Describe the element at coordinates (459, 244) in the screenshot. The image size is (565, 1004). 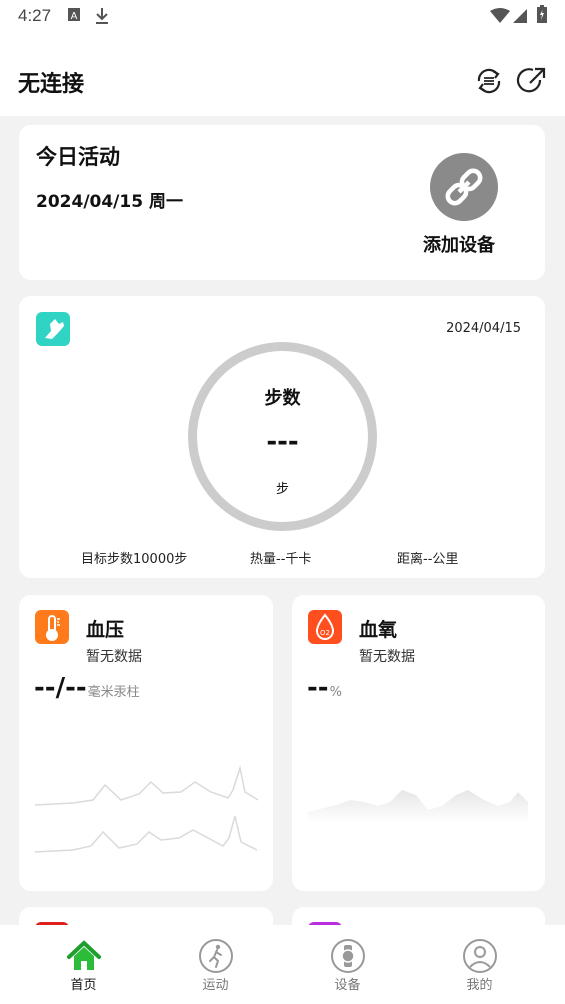
I see `add-device-label: 添加设备` at that location.